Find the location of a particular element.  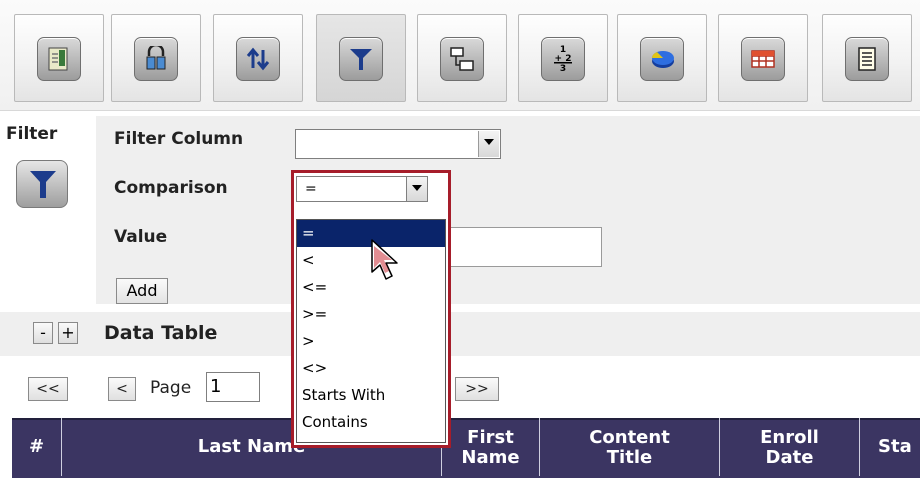

first-page-button: << is located at coordinates (48, 389).